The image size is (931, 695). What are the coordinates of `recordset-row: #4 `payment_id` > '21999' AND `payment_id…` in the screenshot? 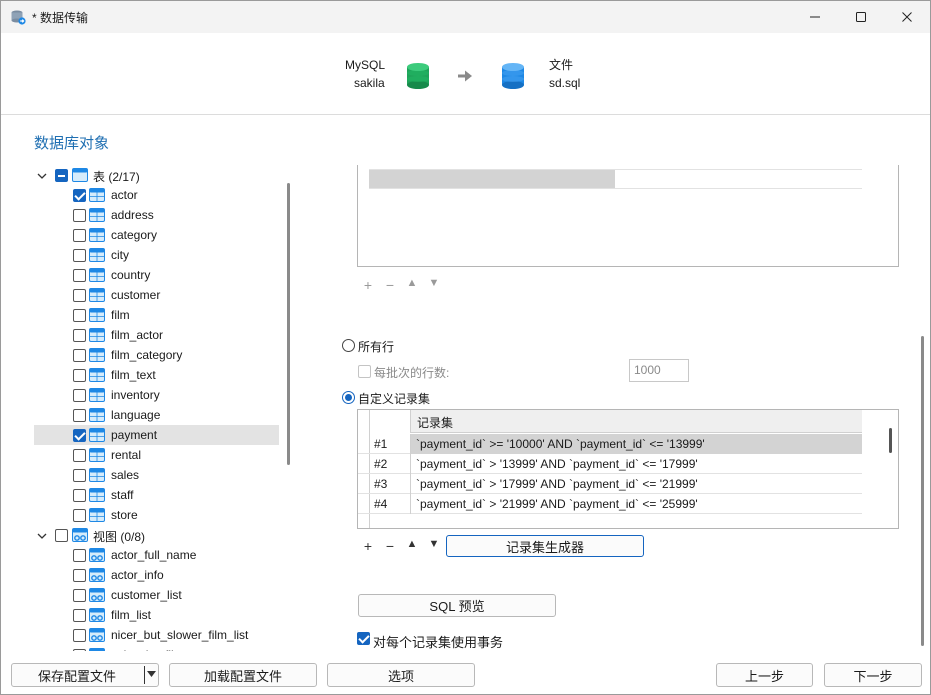 It's located at (610, 504).